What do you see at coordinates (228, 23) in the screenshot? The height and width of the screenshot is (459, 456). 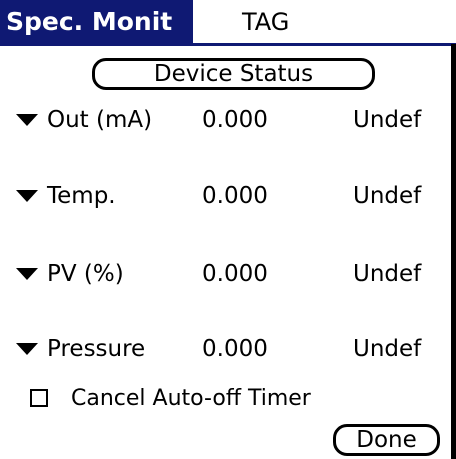 I see `title-bar: Spec. Monit TAG` at bounding box center [228, 23].